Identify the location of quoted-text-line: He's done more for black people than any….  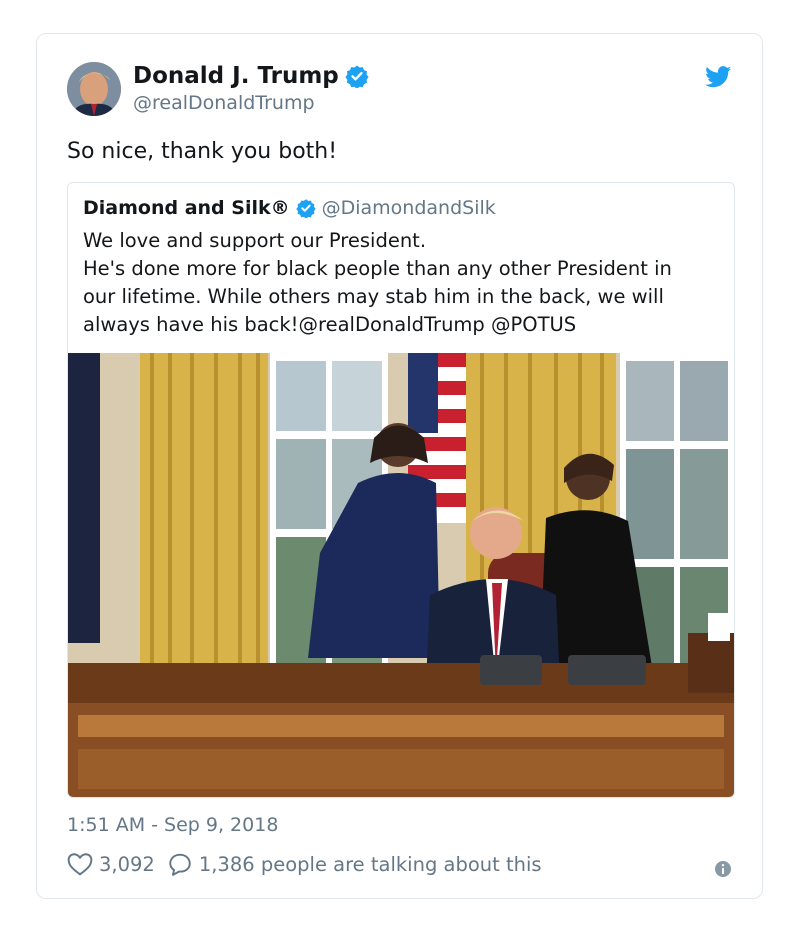
(377, 268).